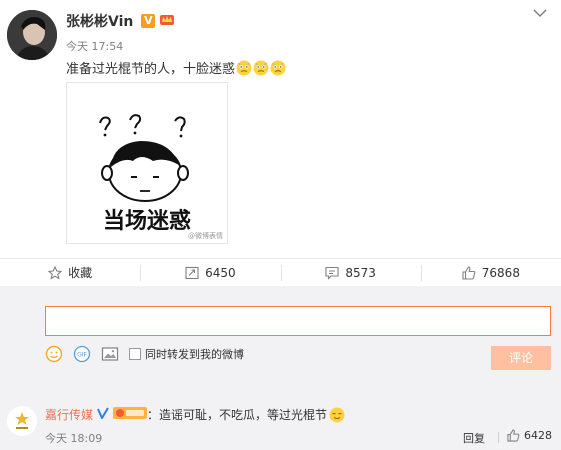 The height and width of the screenshot is (450, 561). I want to click on member-badge-icon, so click(130, 414).